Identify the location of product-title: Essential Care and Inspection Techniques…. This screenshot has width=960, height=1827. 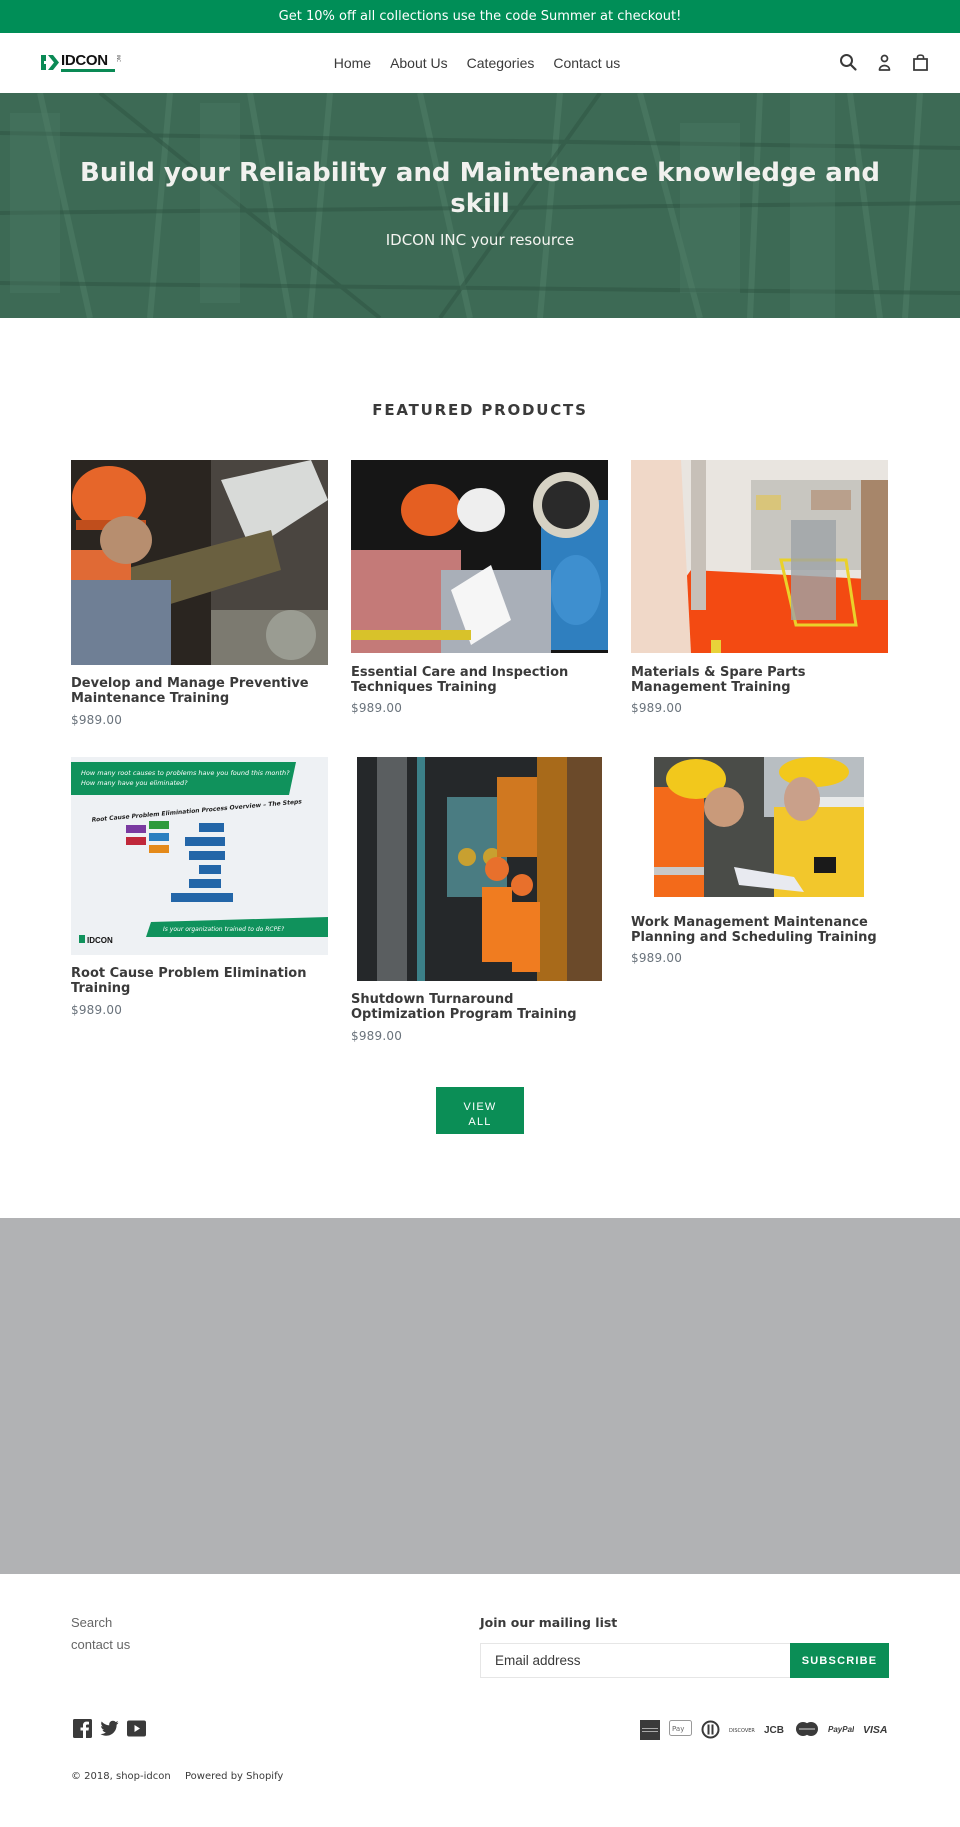
(481, 680).